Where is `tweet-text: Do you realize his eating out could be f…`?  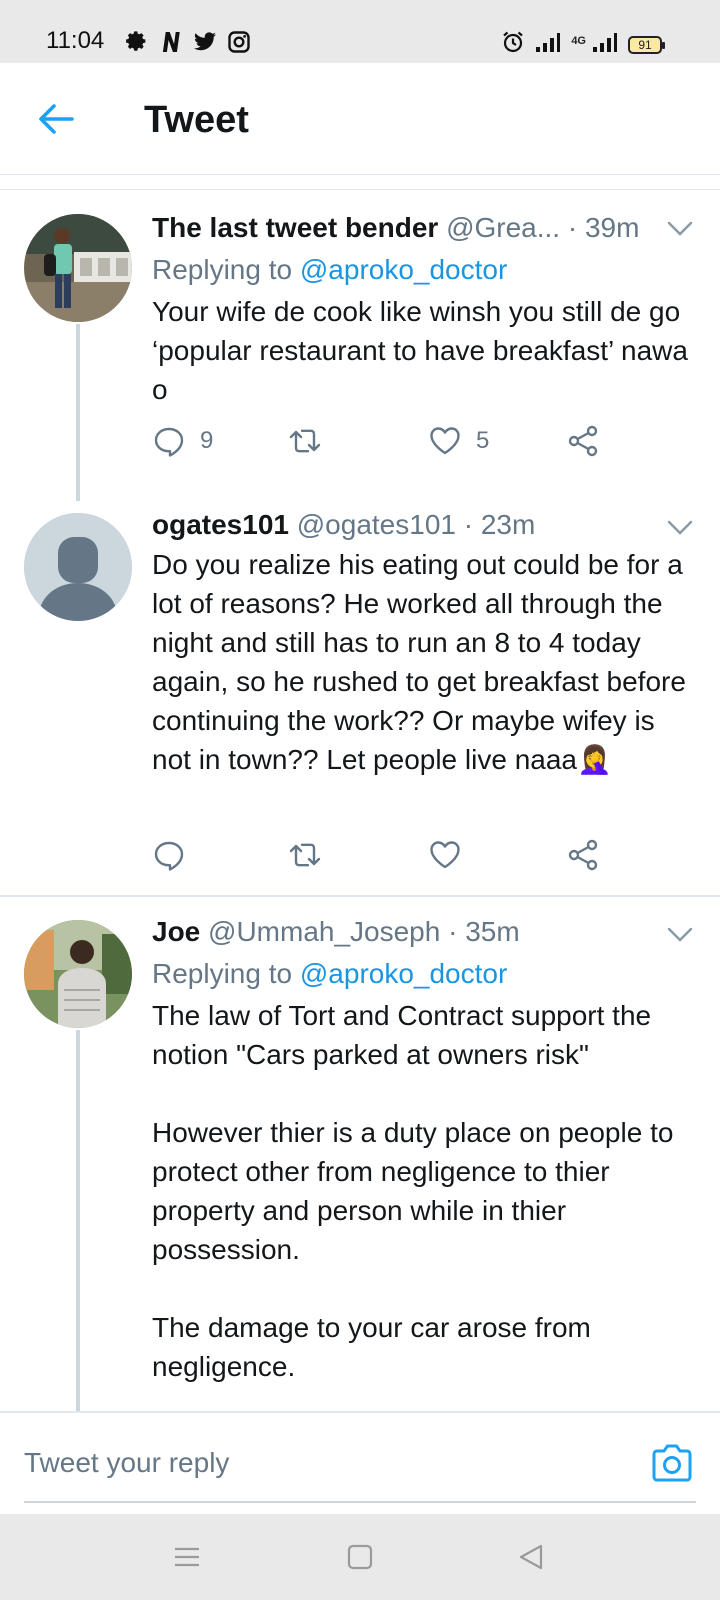
tweet-text: Do you realize his eating out could be f… is located at coordinates (423, 662).